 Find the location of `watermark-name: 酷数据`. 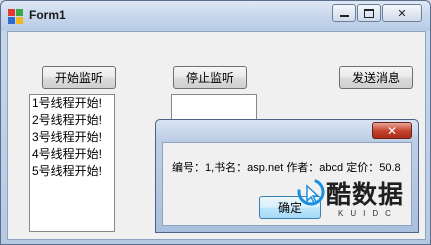

watermark-name: 酷数据 is located at coordinates (365, 194).